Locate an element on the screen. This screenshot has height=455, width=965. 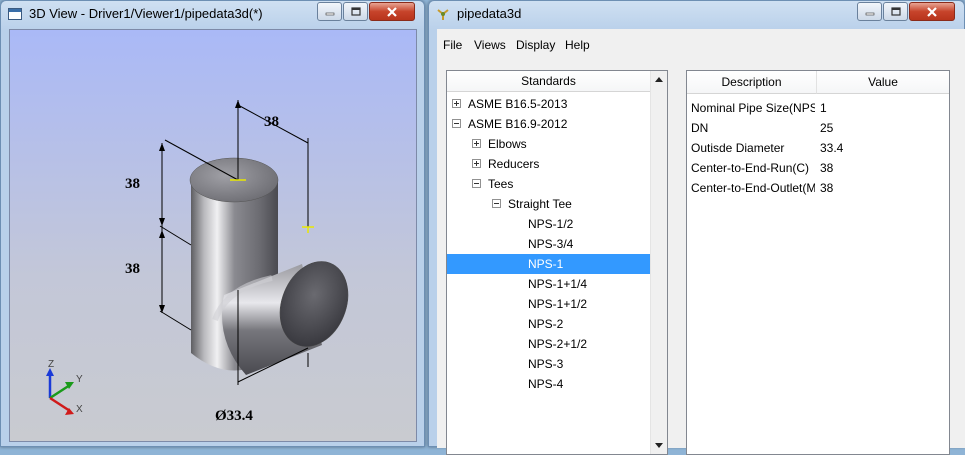
cell-value: 33.4 is located at coordinates (880, 148).